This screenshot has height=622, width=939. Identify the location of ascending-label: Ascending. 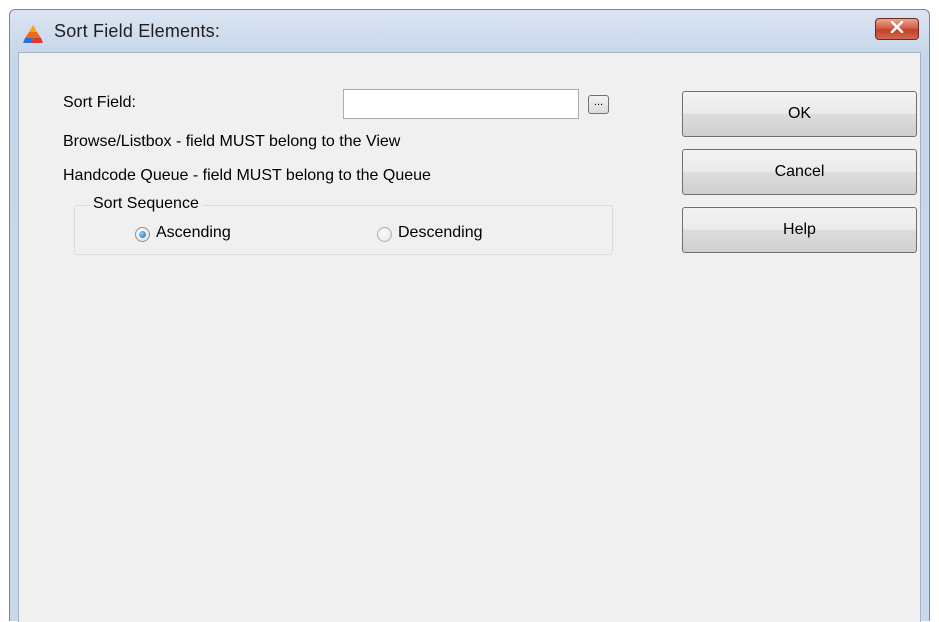
(193, 232).